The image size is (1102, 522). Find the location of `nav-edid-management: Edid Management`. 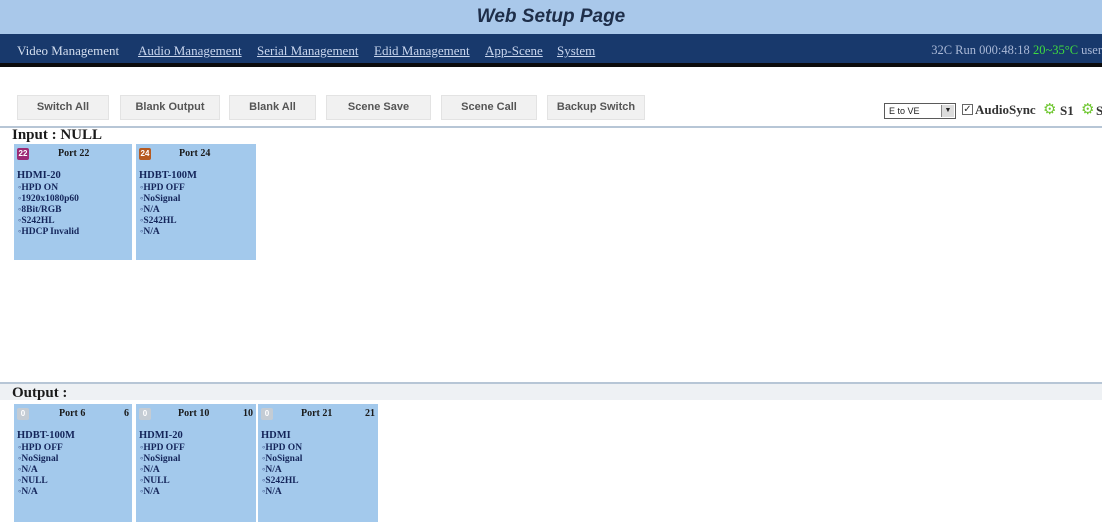

nav-edid-management: Edid Management is located at coordinates (422, 51).